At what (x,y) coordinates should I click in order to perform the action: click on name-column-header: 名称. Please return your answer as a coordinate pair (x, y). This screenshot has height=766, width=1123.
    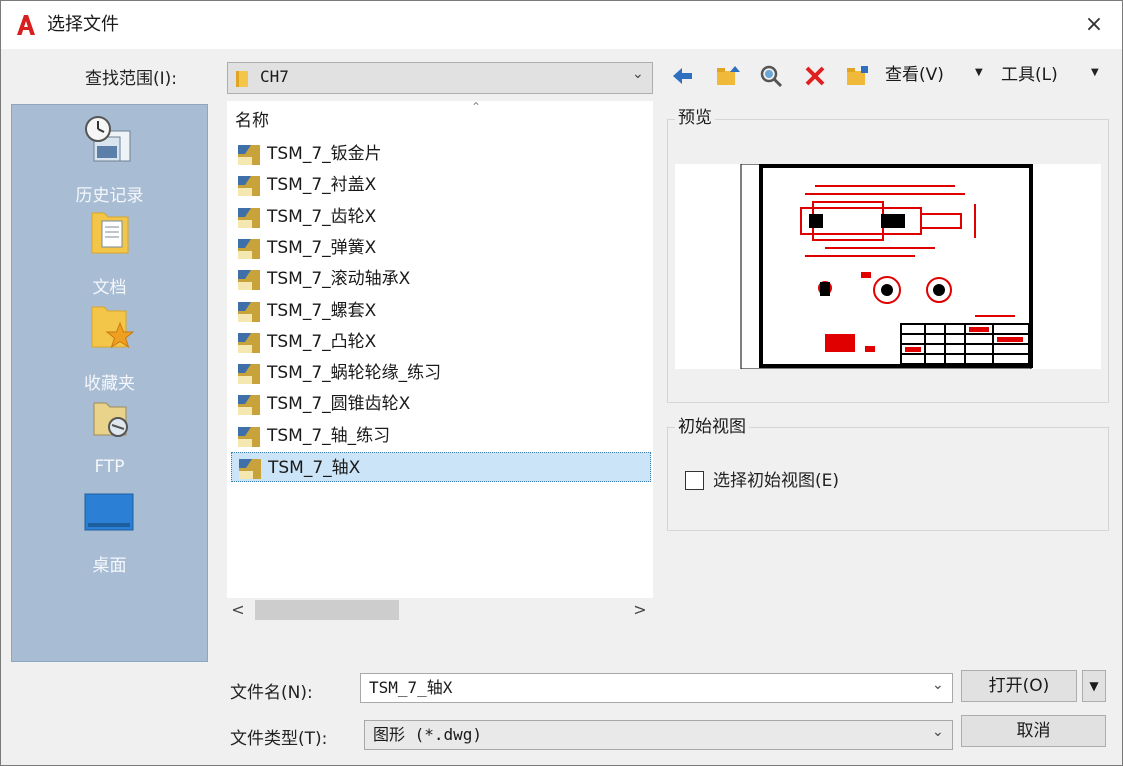
    Looking at the image, I should click on (252, 121).